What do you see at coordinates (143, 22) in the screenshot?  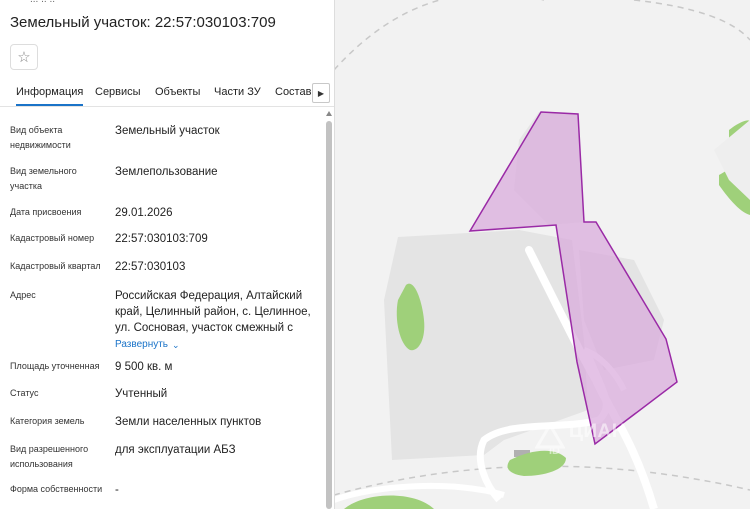 I see `page-title: Земельный участок: 22:57:030103:709` at bounding box center [143, 22].